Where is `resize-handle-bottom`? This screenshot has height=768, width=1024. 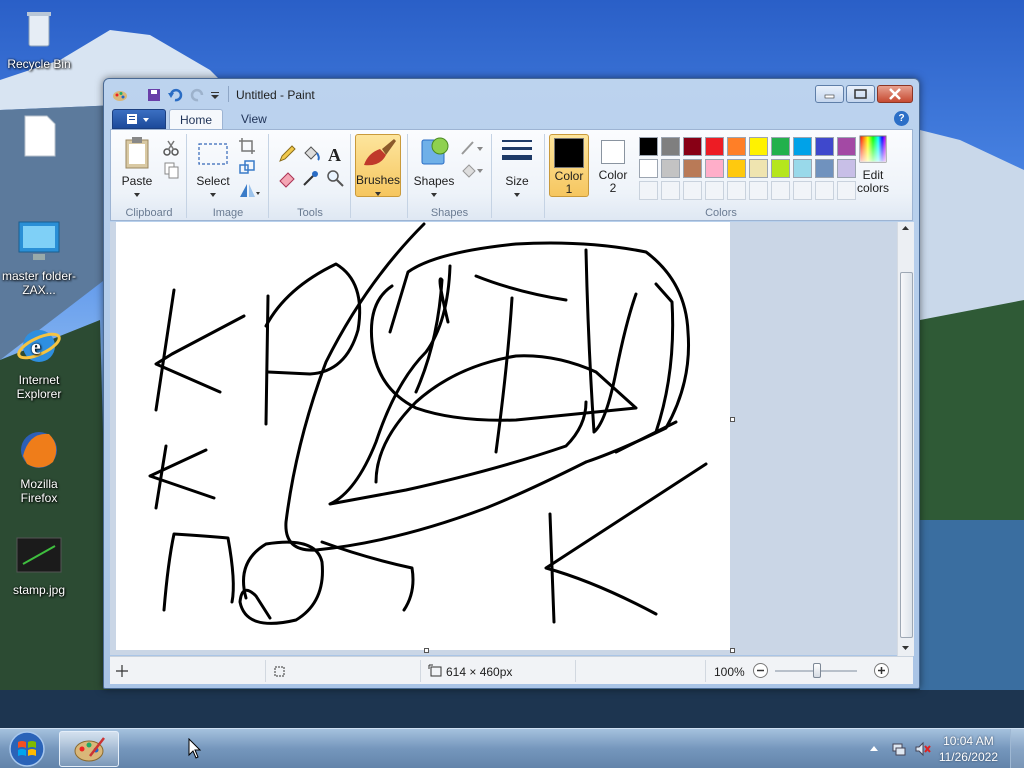
resize-handle-bottom is located at coordinates (426, 650).